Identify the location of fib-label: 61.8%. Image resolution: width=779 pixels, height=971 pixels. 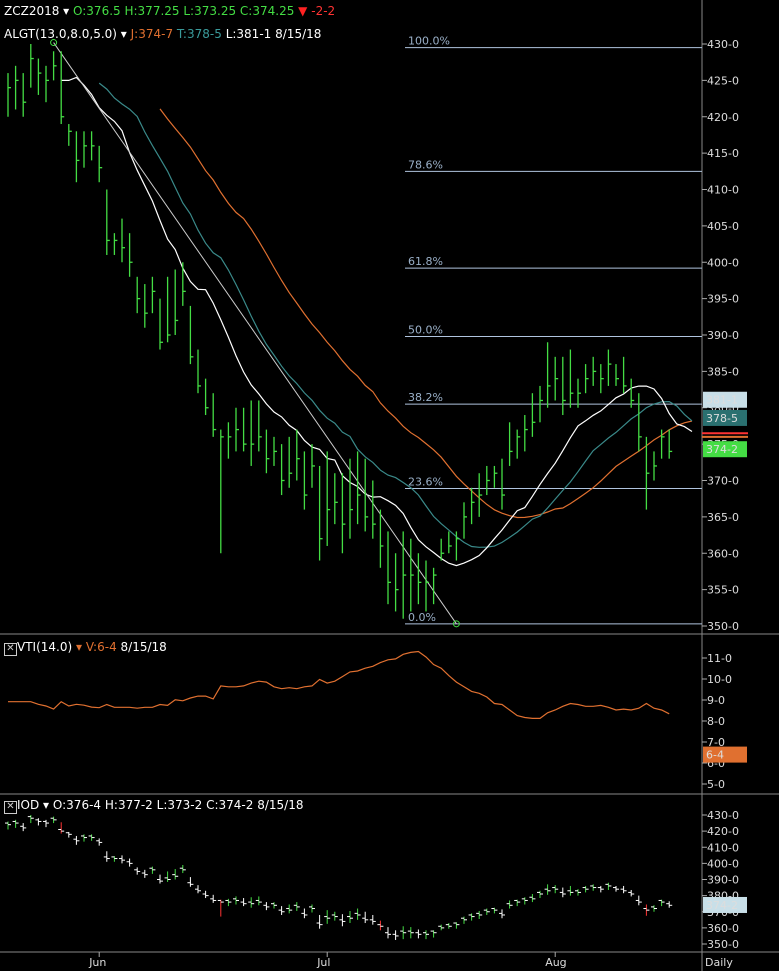
(425, 261).